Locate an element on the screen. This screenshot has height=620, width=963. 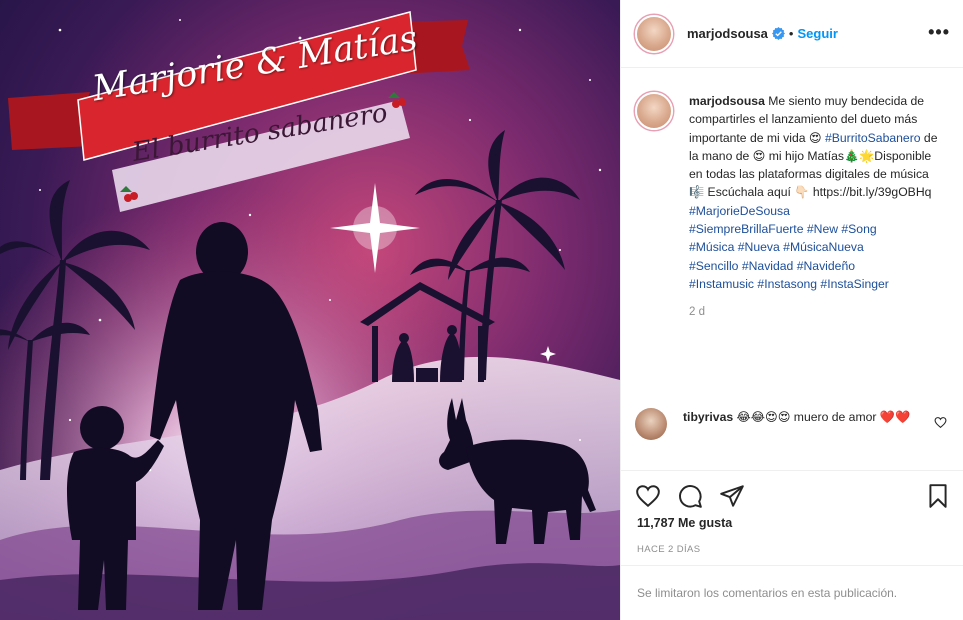
hashtag-line: #Instamusic #Instasong #InstaSinger is located at coordinates (818, 284).